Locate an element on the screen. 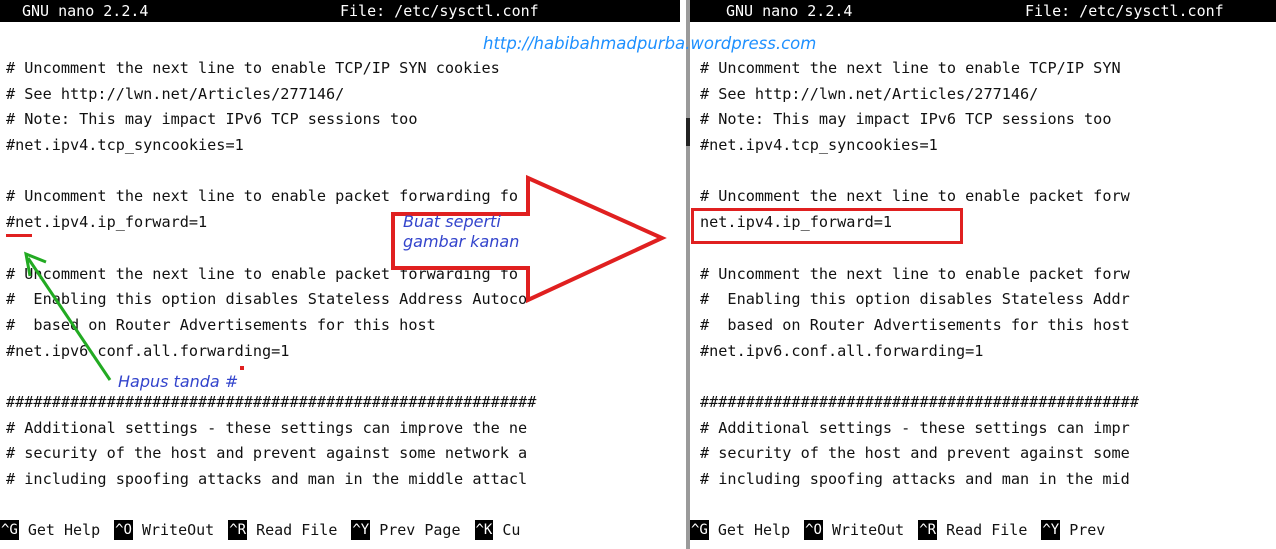  watermark-url: http://habibahmadpurba.wordpress.com is located at coordinates (650, 43).